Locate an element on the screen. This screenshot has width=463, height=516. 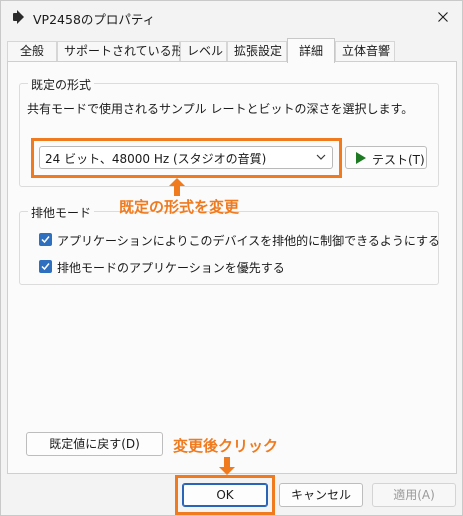
exclusive-priority-checkbox is located at coordinates (45, 266).